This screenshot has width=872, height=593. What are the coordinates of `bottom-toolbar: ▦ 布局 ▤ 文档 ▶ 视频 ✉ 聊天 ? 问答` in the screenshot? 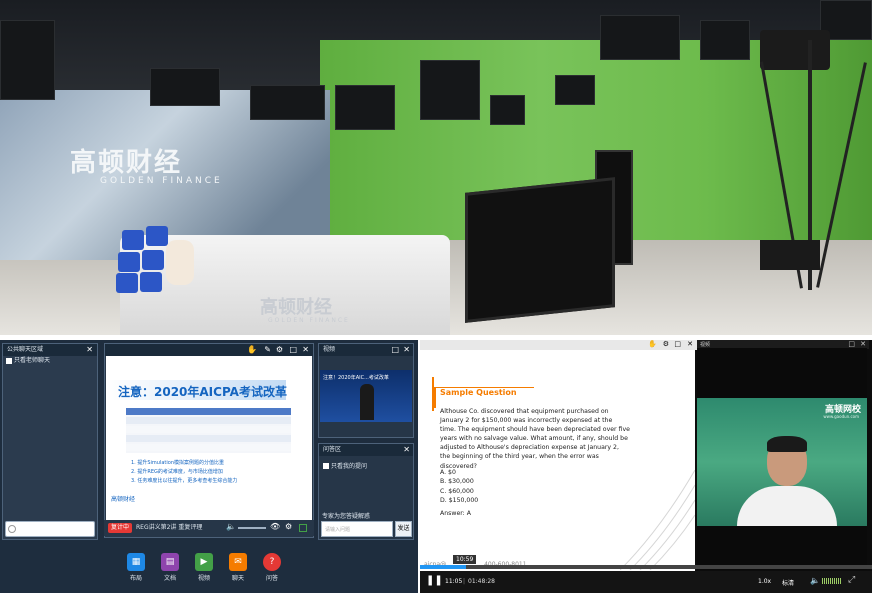 It's located at (209, 573).